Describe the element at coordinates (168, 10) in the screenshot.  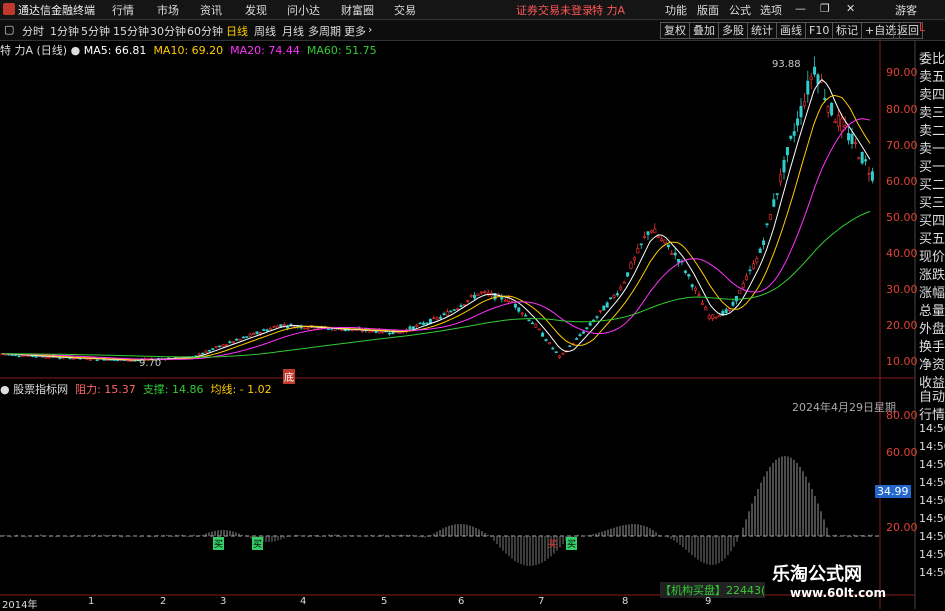
I see `menu-item-exchange: 市场` at that location.